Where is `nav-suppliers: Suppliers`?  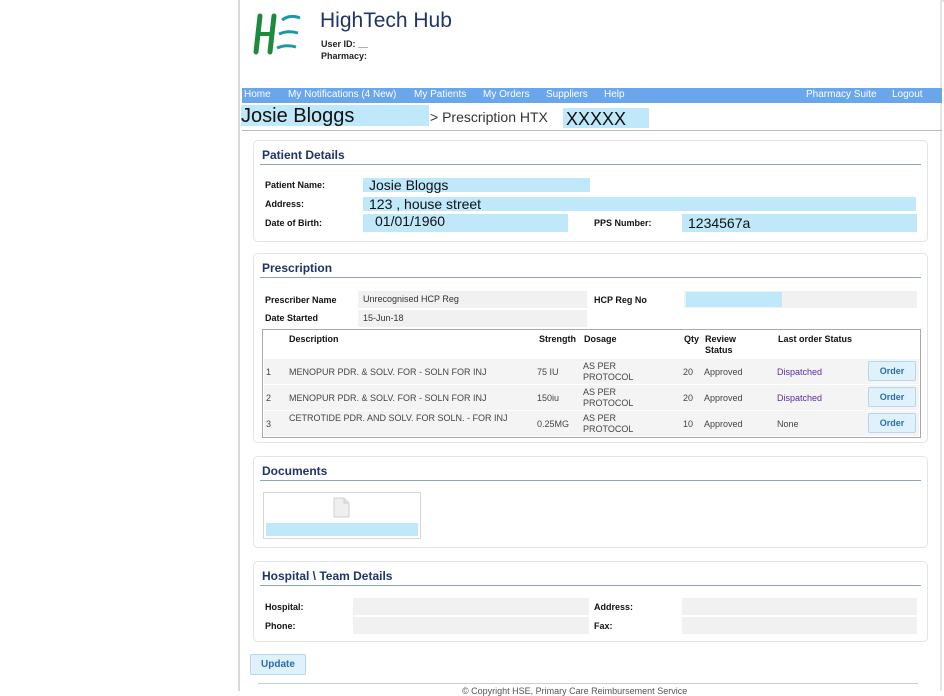 nav-suppliers: Suppliers is located at coordinates (567, 94).